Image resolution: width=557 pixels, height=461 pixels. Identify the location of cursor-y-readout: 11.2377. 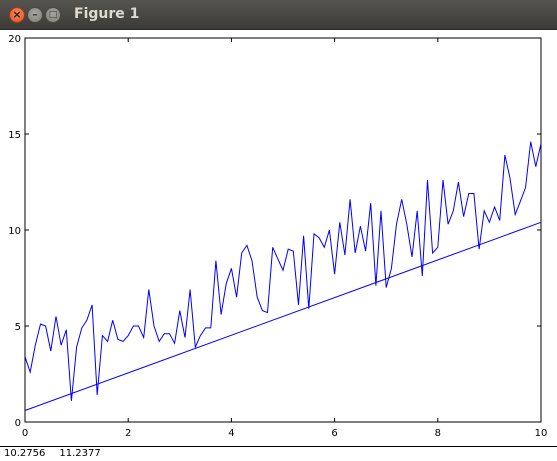
(80, 453).